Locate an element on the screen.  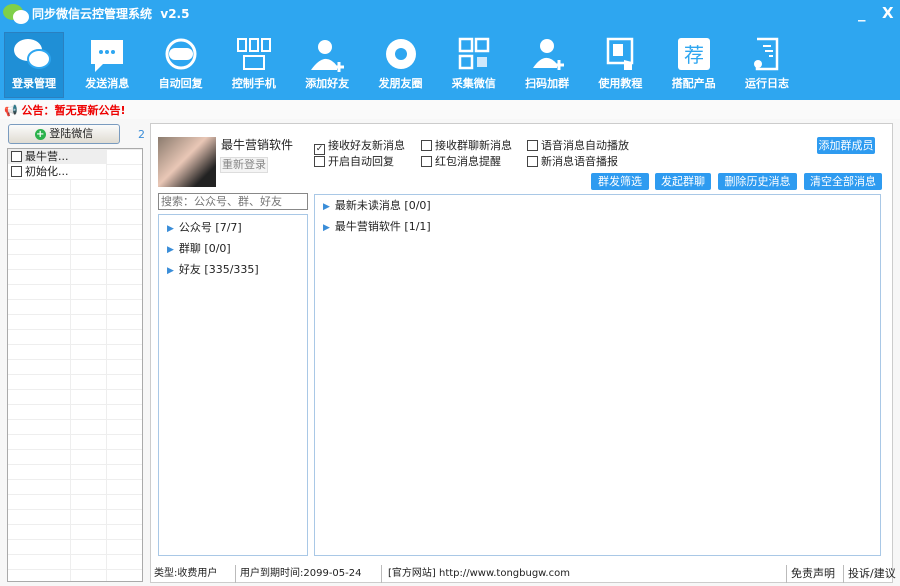
toolbar-robot-headset-button: 自动回复 is located at coordinates (181, 65).